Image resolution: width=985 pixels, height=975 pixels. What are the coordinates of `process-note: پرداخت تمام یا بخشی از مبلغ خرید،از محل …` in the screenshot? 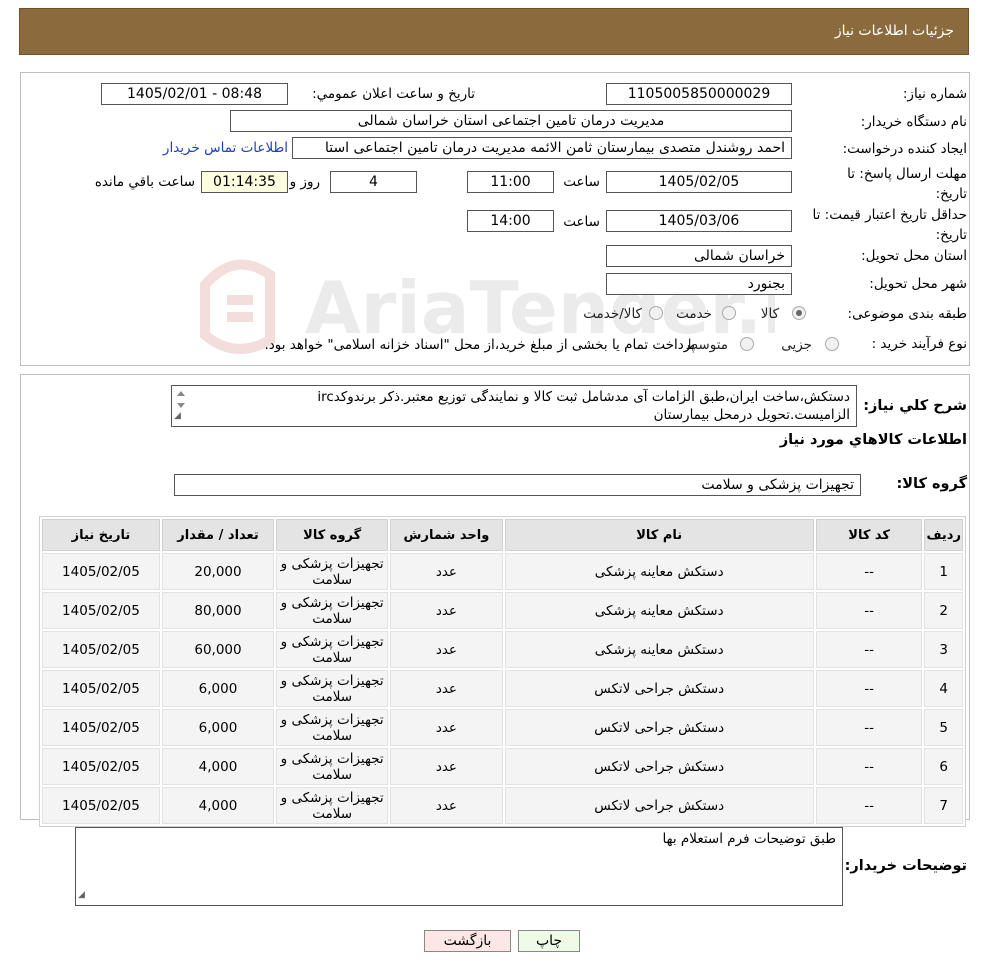 It's located at (479, 345).